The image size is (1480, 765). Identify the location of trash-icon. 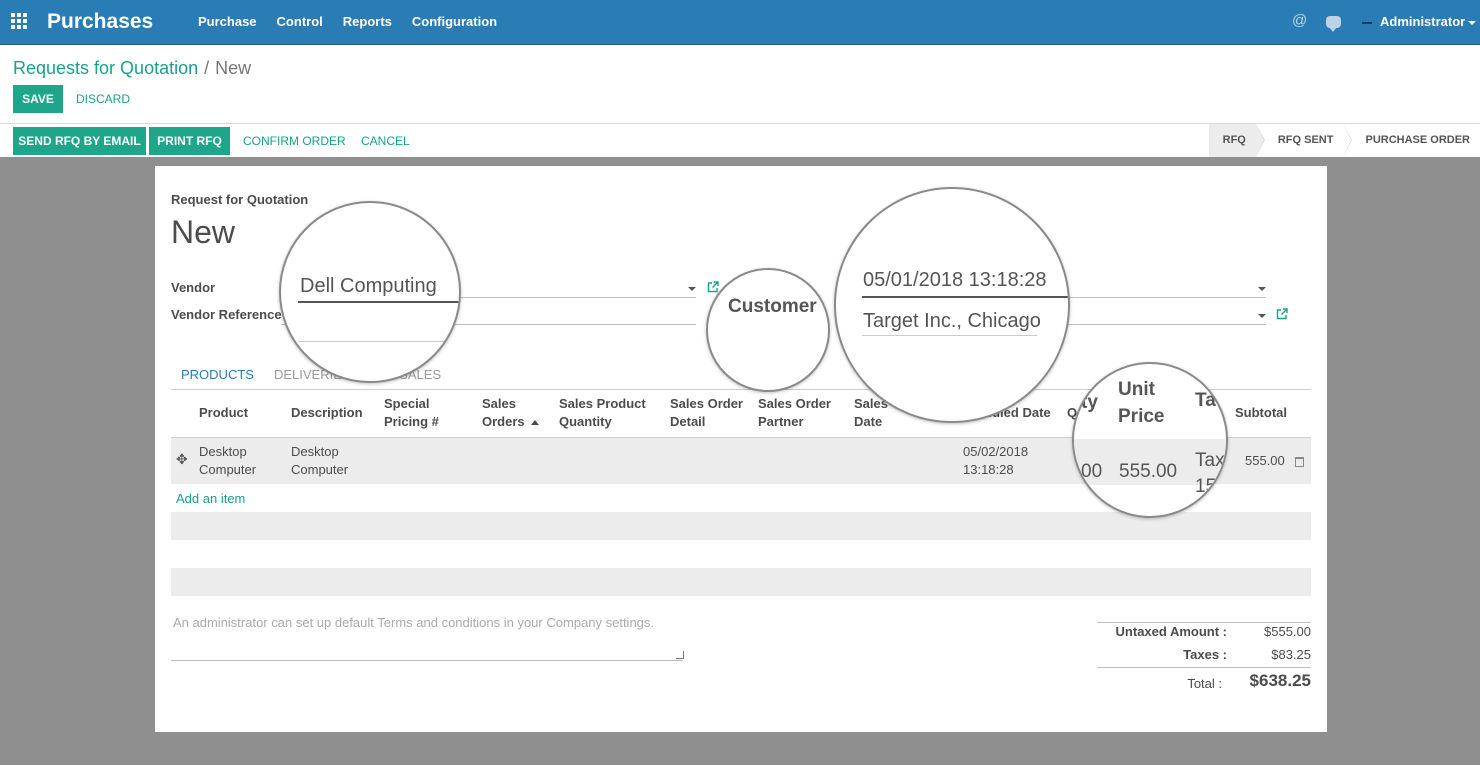
(1299, 462).